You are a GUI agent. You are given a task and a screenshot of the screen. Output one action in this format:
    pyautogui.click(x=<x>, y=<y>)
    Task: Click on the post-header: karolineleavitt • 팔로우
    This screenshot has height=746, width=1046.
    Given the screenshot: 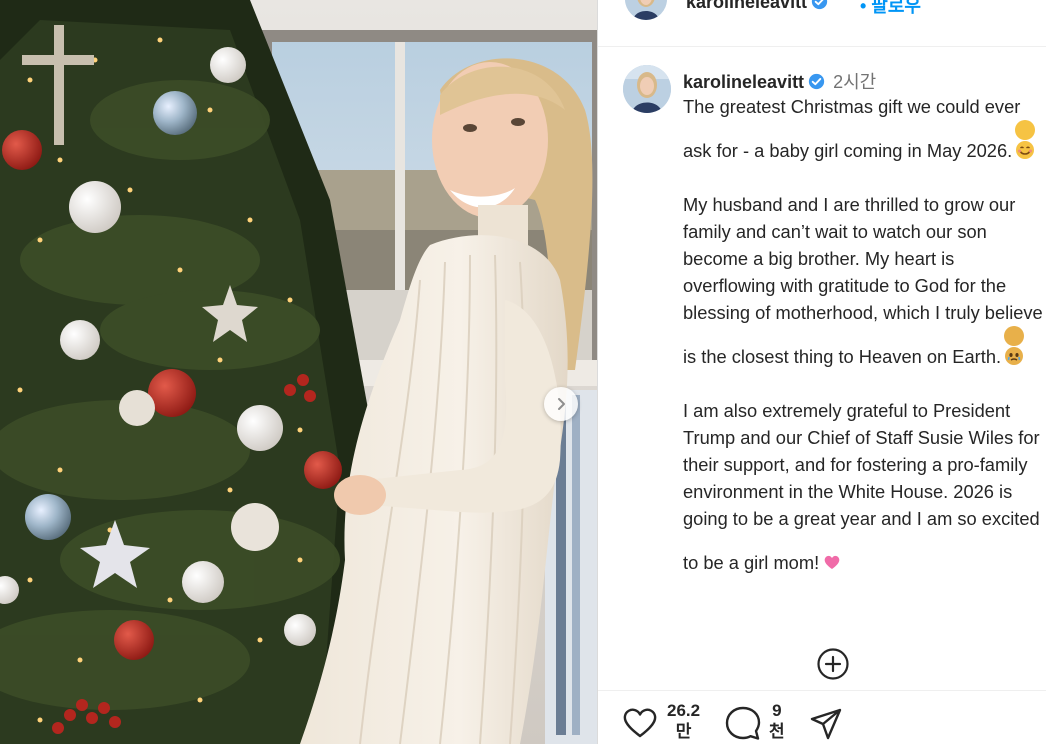 What is the action you would take?
    pyautogui.click(x=822, y=23)
    